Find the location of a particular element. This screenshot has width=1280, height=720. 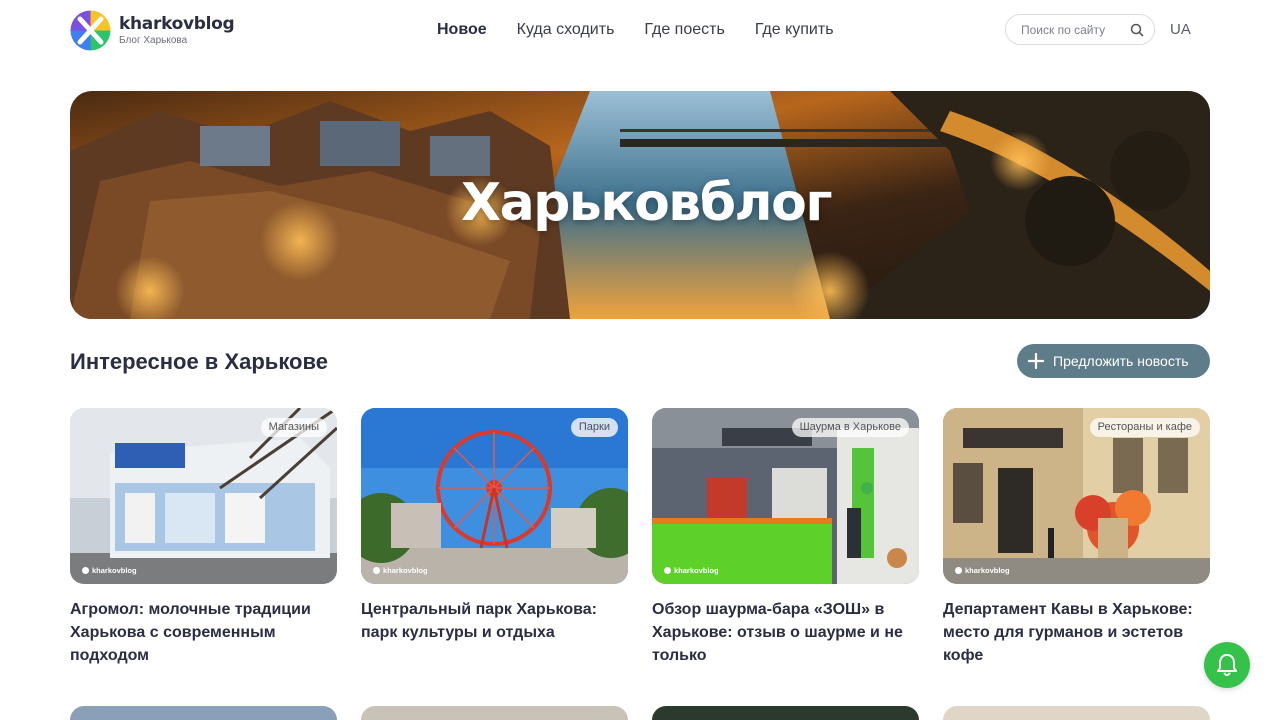

nav-item-new: Новое is located at coordinates (462, 30).